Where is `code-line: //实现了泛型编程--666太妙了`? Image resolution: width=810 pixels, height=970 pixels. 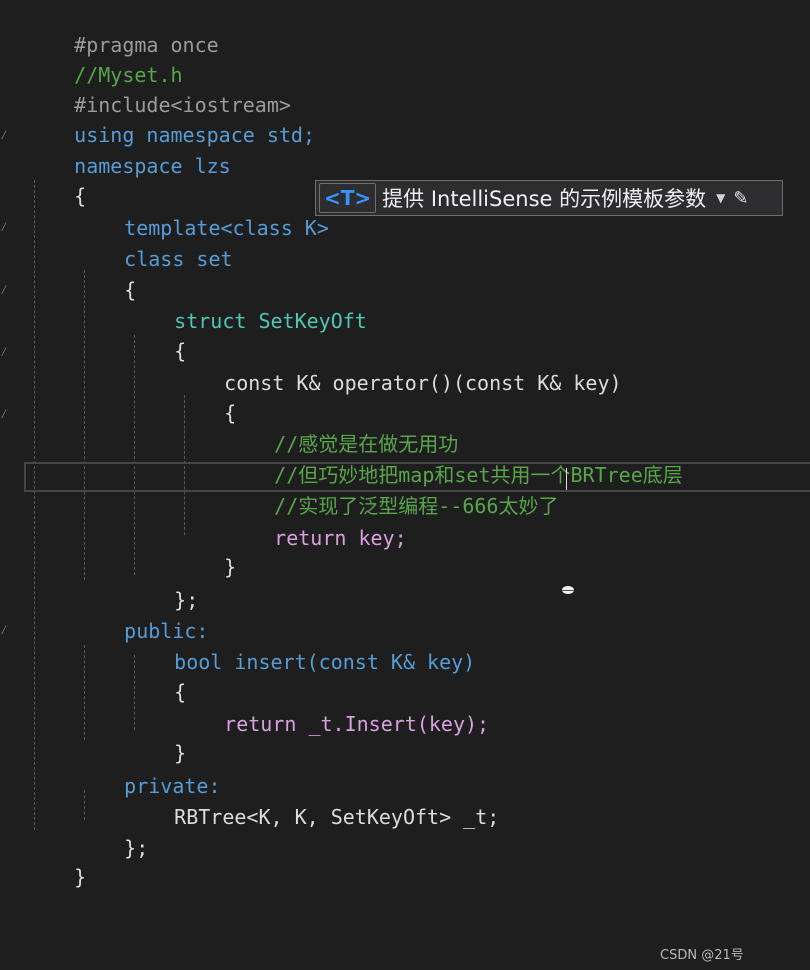 code-line: //实现了泛型编程--666太妙了 is located at coordinates (392, 489).